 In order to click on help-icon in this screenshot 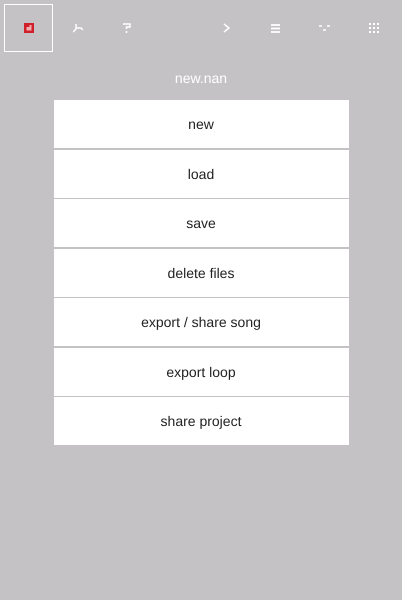, I will do `click(126, 28)`.